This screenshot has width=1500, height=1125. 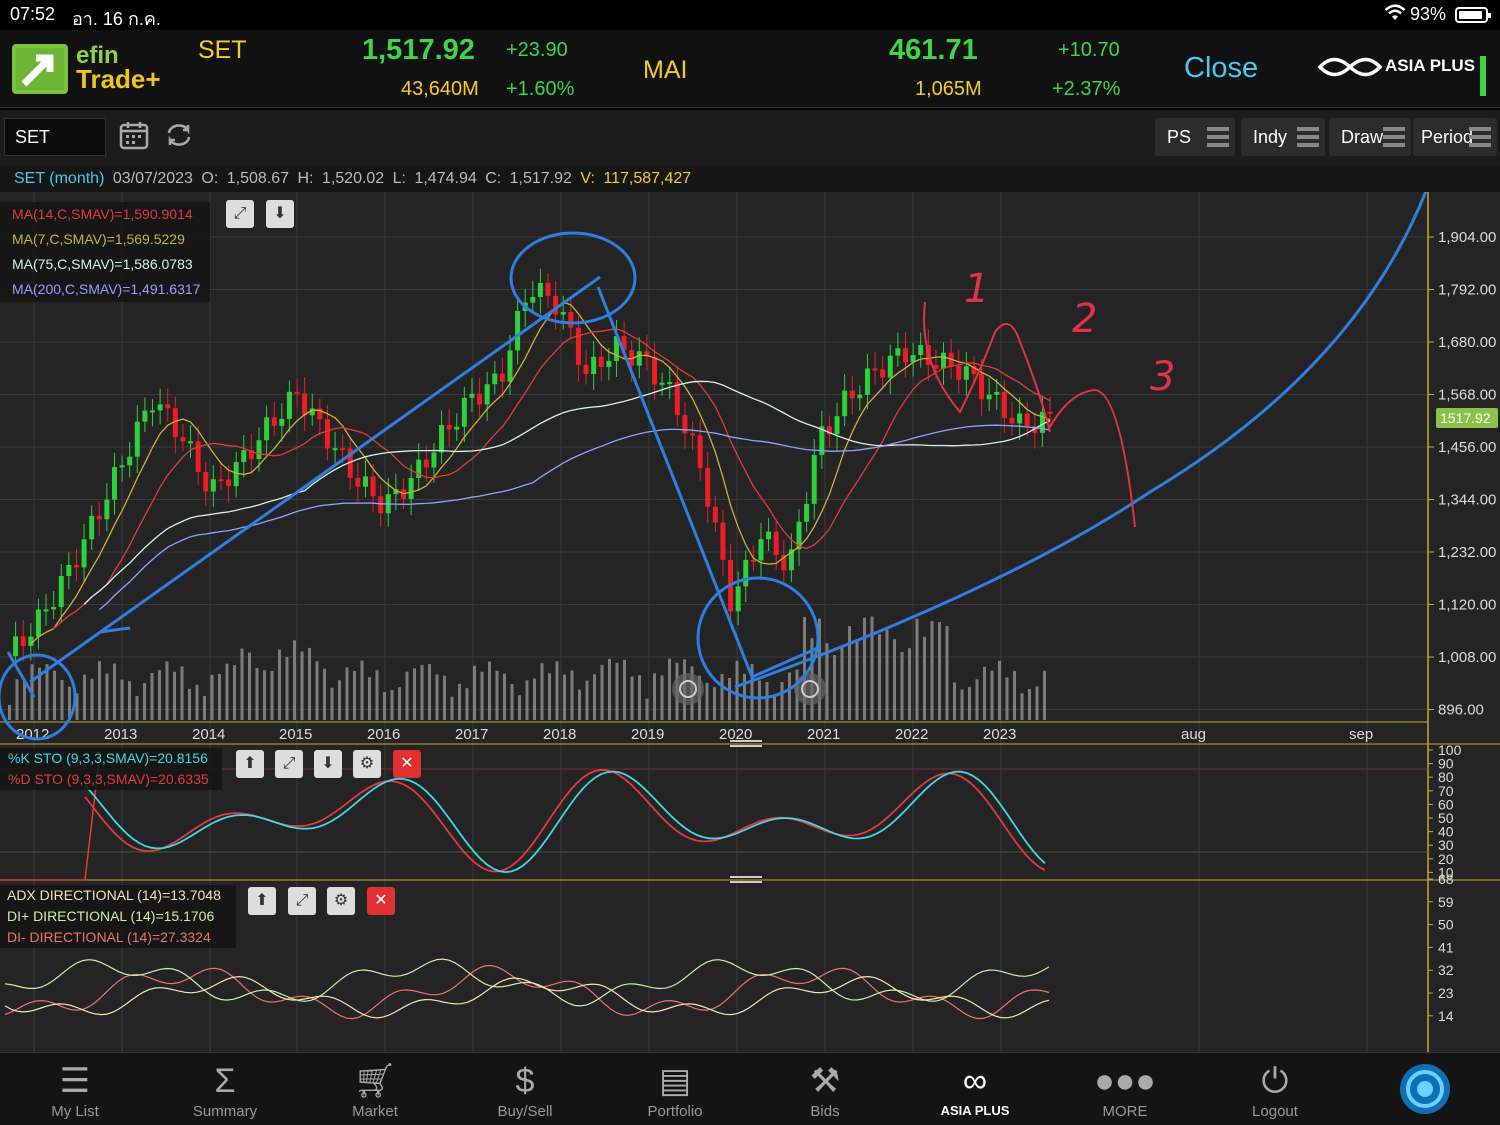 I want to click on nav-market: 🛒︎ Market, so click(x=375, y=1089).